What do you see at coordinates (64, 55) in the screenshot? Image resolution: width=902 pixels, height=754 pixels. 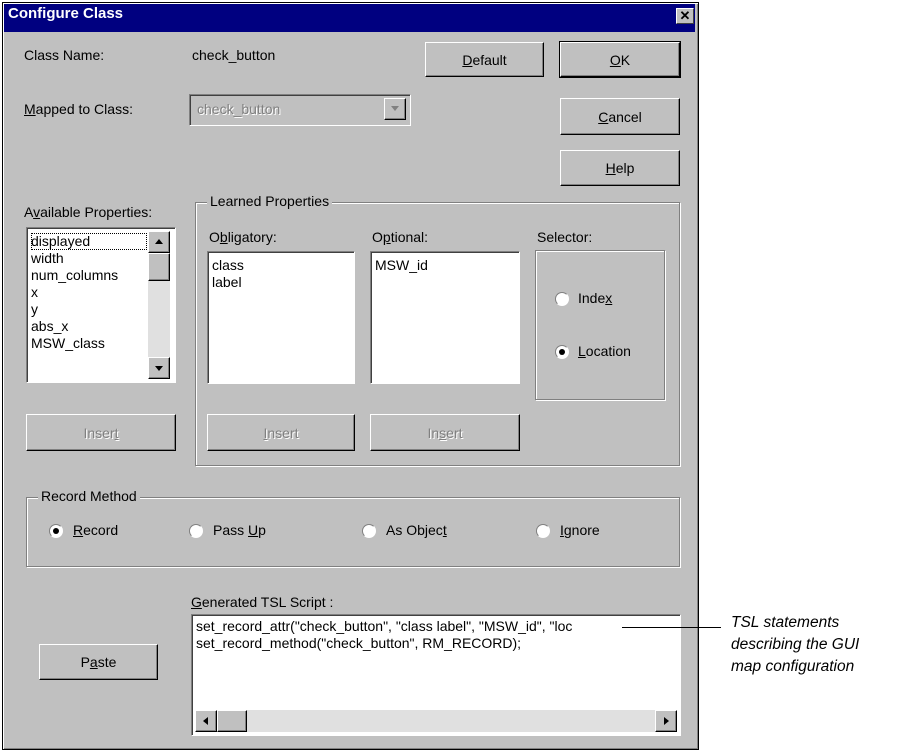 I see `class-name-label: Class Name:` at bounding box center [64, 55].